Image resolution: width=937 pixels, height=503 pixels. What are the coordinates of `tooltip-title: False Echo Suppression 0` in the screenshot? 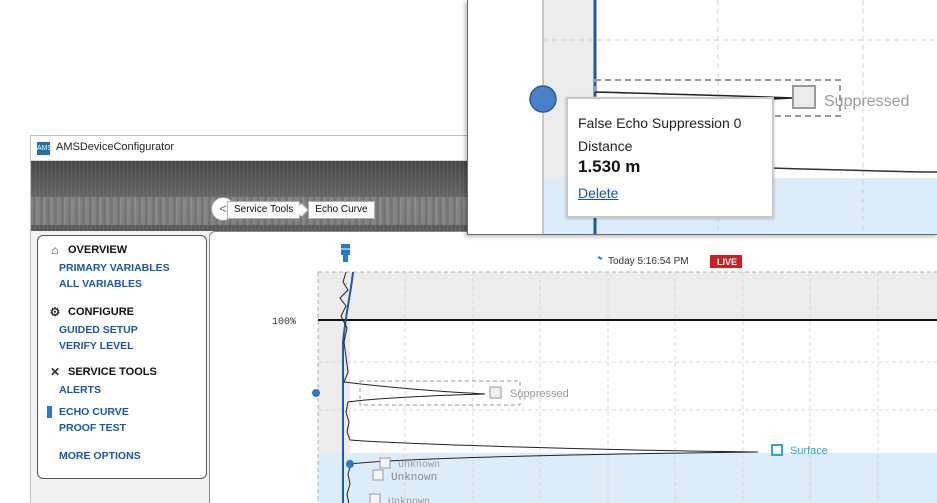 It's located at (660, 123).